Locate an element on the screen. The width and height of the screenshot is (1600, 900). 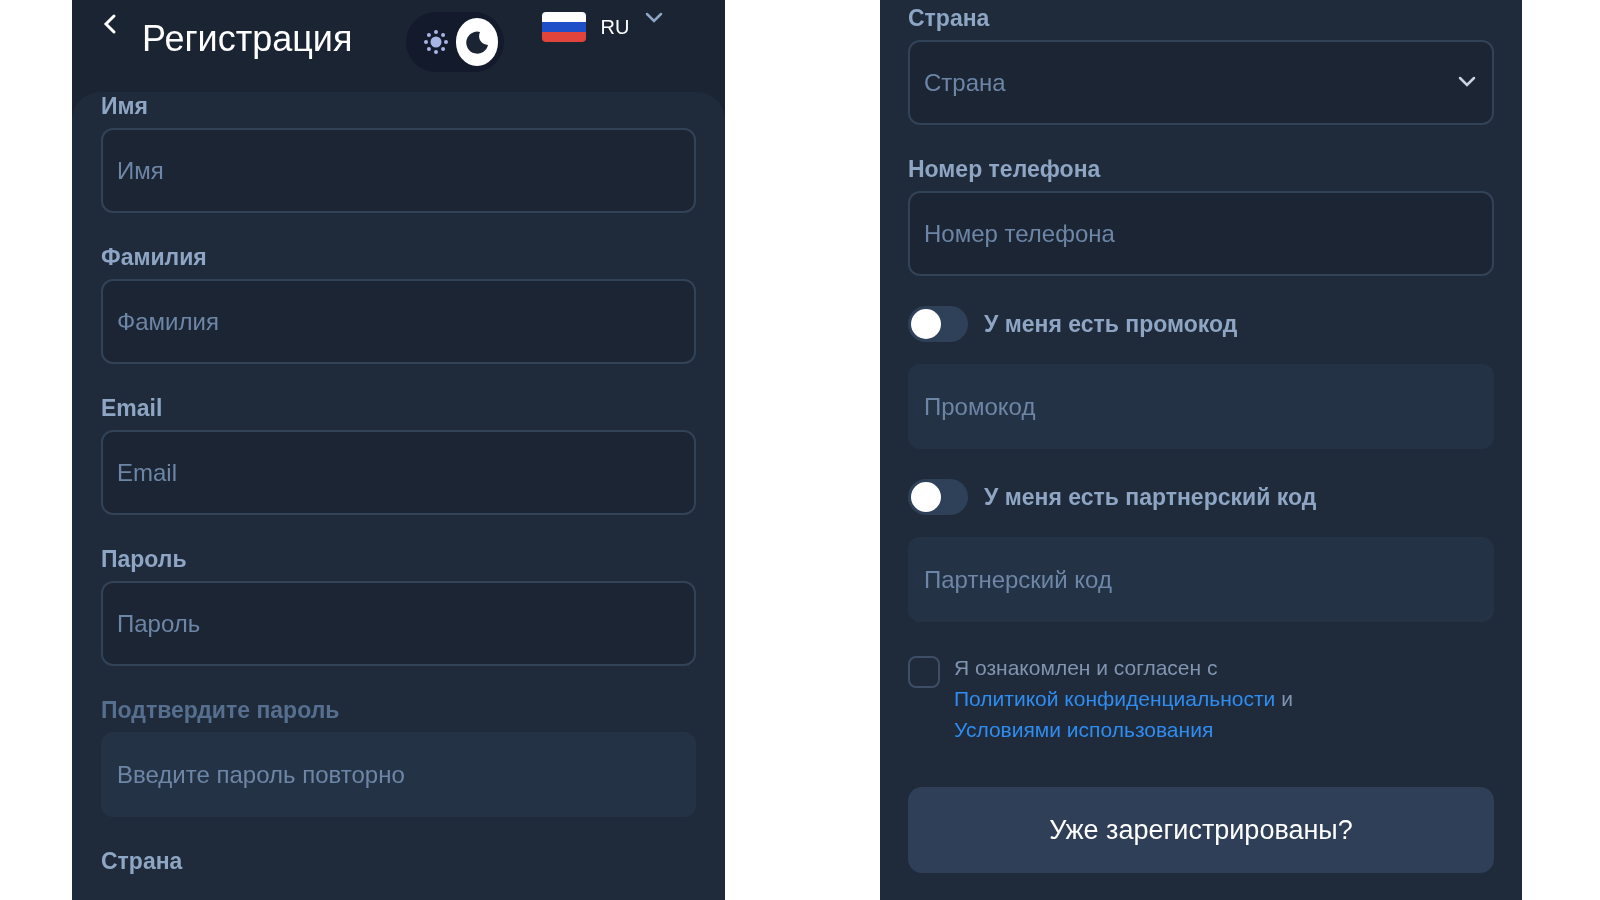
toggle-label: У меня есть партнерский код is located at coordinates (1150, 497).